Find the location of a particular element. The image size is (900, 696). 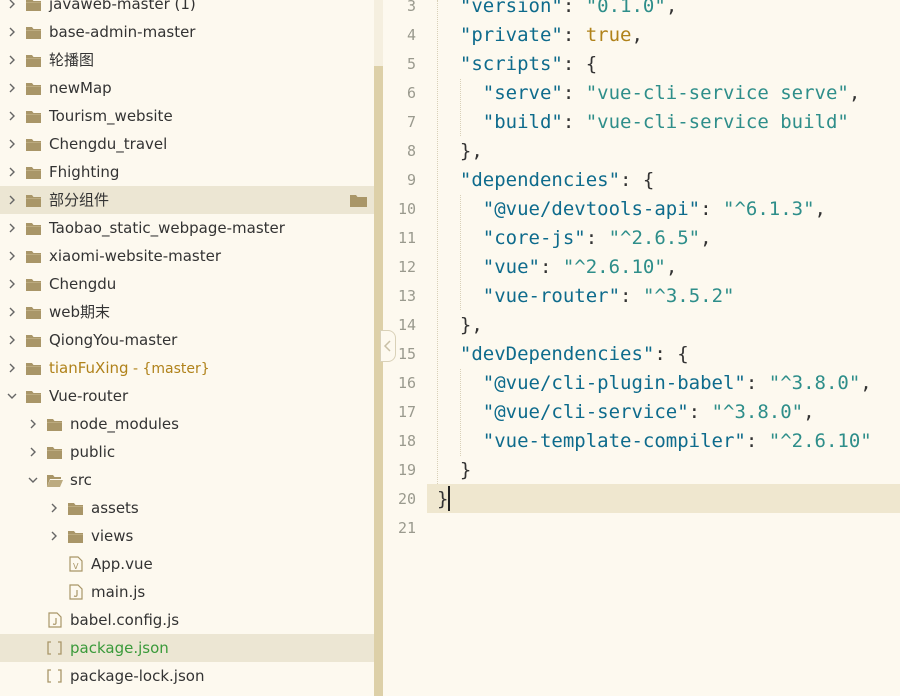

tree-item: Tourism_website is located at coordinates (187, 116).